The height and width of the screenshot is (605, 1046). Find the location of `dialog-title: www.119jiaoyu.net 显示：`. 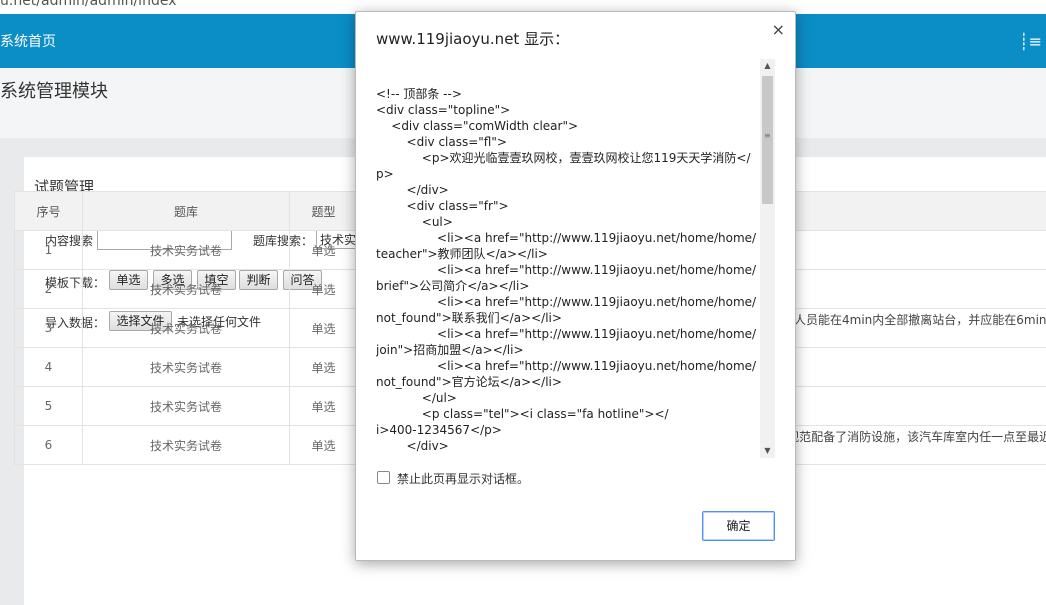

dialog-title: www.119jiaoyu.net 显示： is located at coordinates (473, 39).